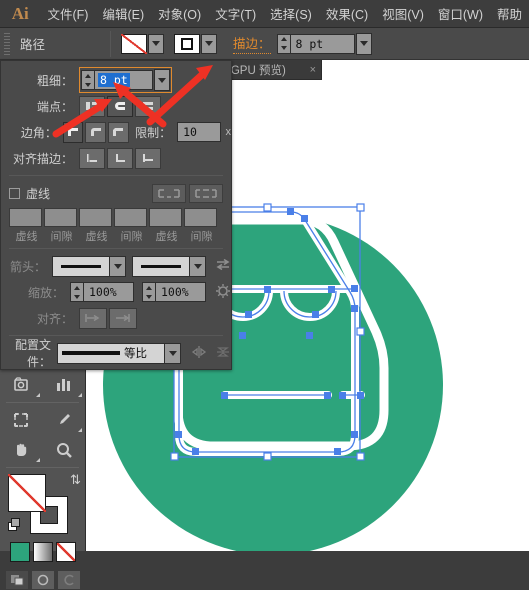 Image resolution: width=529 pixels, height=590 pixels. Describe the element at coordinates (120, 106) in the screenshot. I see `cap-round-button` at that location.